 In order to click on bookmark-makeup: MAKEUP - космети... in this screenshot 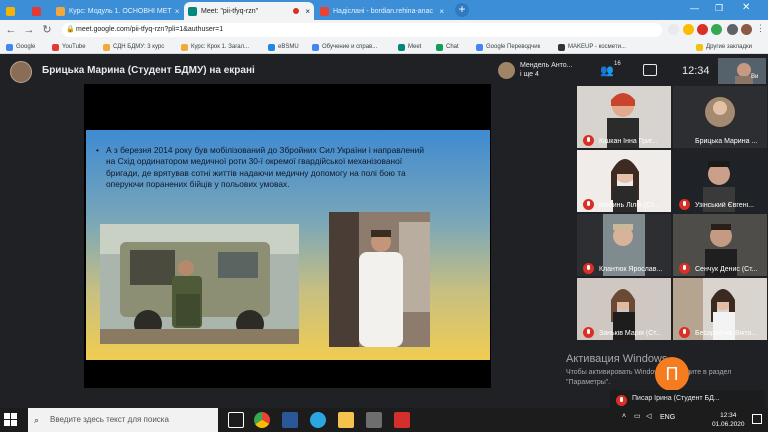, I will do `click(592, 47)`.